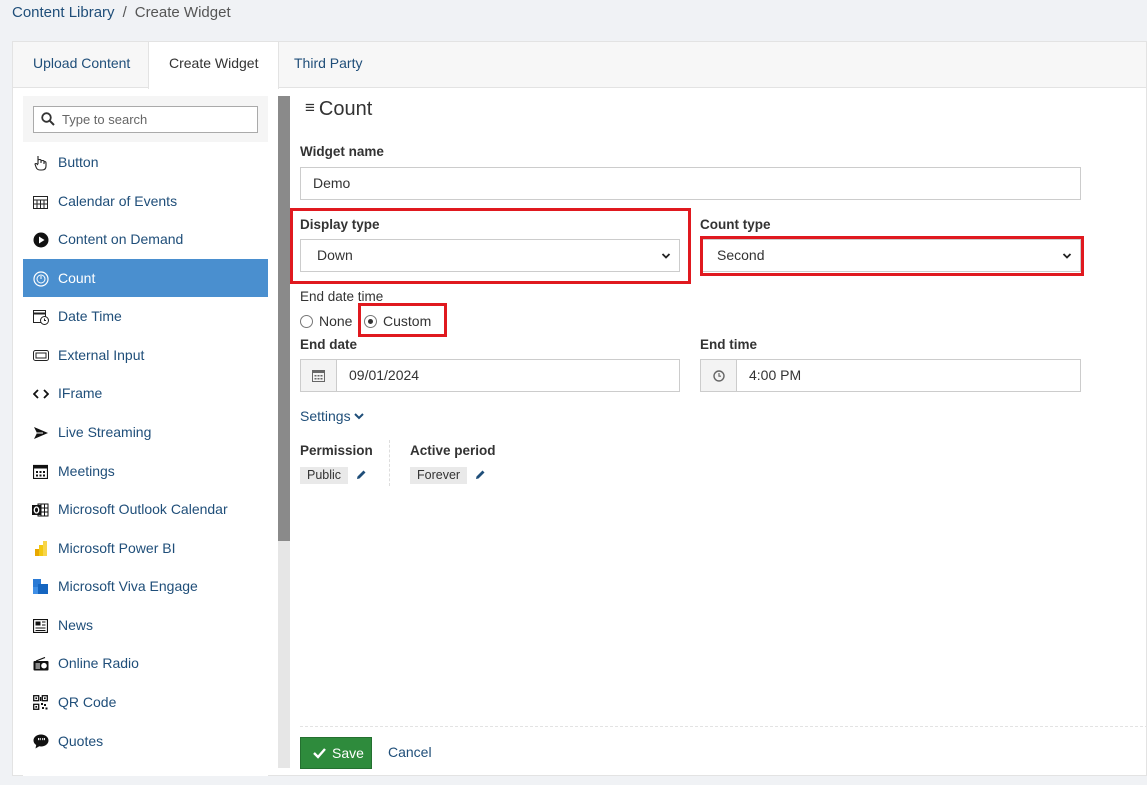 This screenshot has height=785, width=1147. I want to click on sidebar-item-label: Button, so click(78, 162).